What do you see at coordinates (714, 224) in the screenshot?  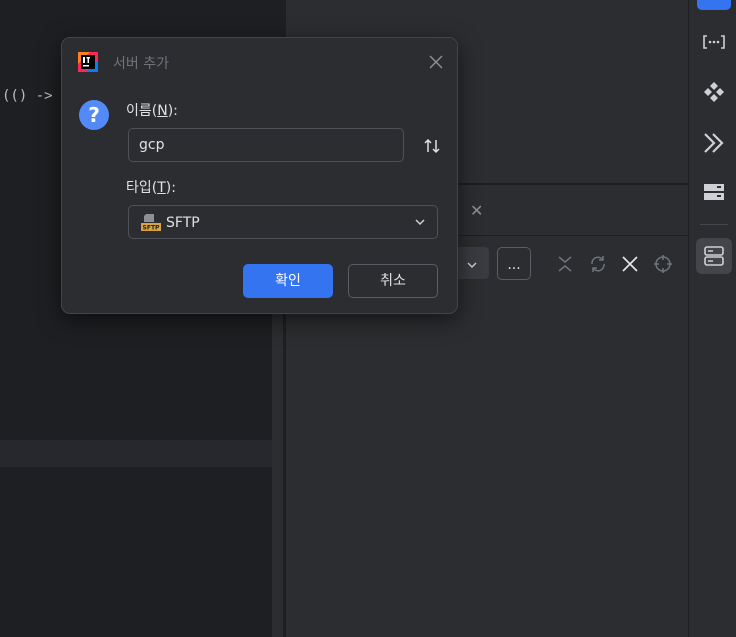 I see `stripe-separator` at bounding box center [714, 224].